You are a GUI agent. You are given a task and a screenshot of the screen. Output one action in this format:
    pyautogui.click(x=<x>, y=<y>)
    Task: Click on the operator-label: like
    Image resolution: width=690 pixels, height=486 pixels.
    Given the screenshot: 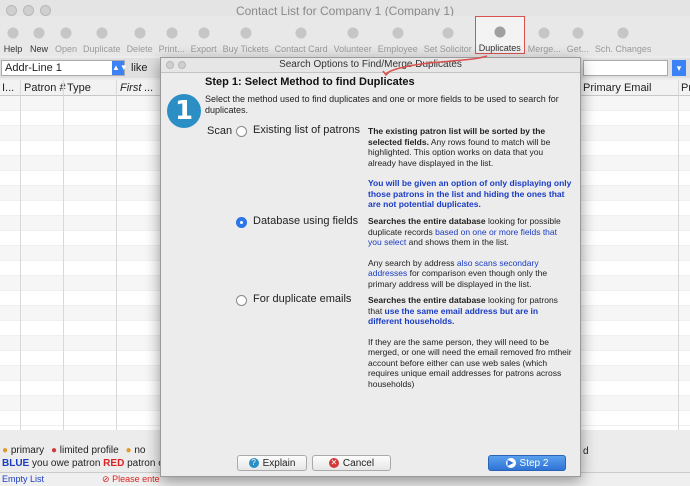 What is the action you would take?
    pyautogui.click(x=139, y=68)
    